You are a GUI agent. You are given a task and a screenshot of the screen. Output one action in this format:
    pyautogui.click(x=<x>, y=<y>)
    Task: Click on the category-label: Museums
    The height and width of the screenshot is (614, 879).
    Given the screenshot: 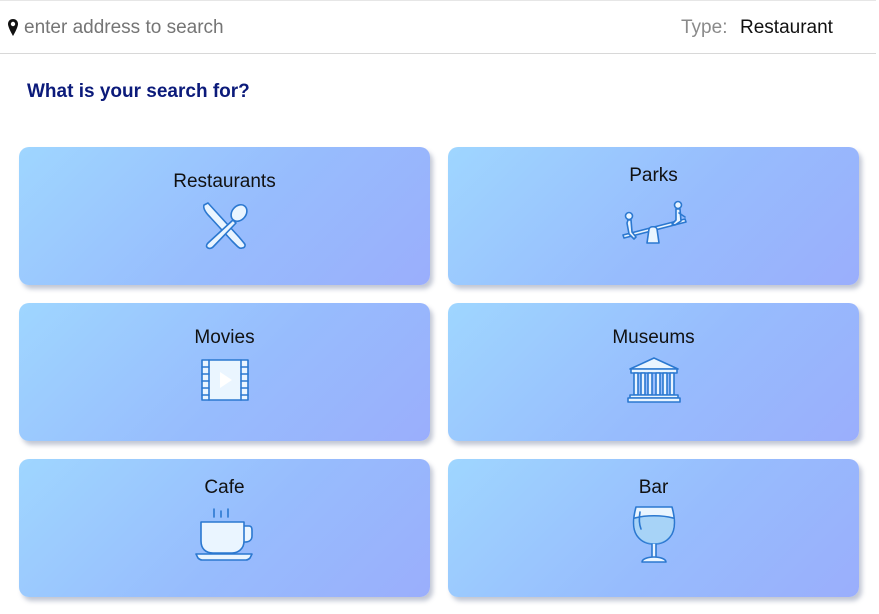 What is the action you would take?
    pyautogui.click(x=653, y=337)
    